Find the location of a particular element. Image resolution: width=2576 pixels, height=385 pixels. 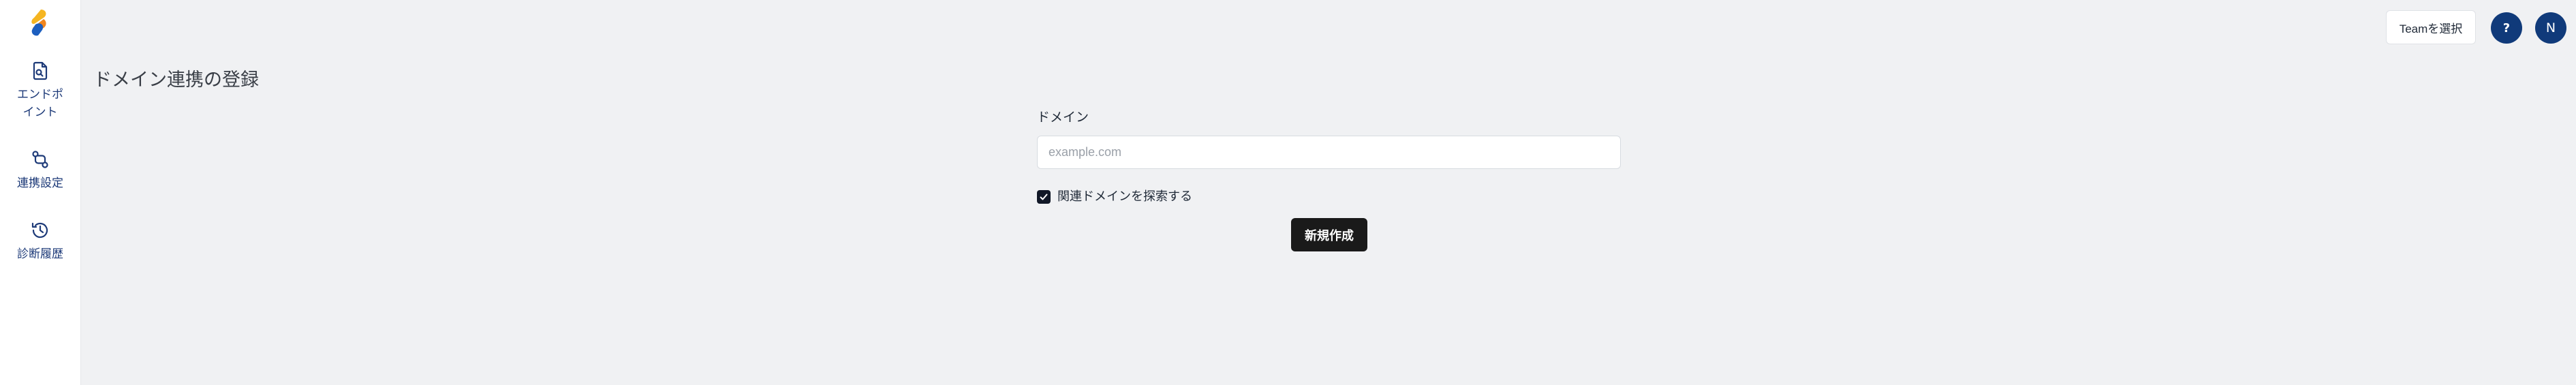

search-related-checkbox is located at coordinates (1044, 197).